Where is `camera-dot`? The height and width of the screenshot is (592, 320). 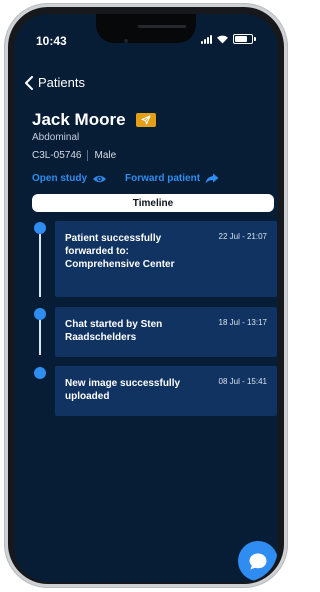
camera-dot is located at coordinates (126, 41).